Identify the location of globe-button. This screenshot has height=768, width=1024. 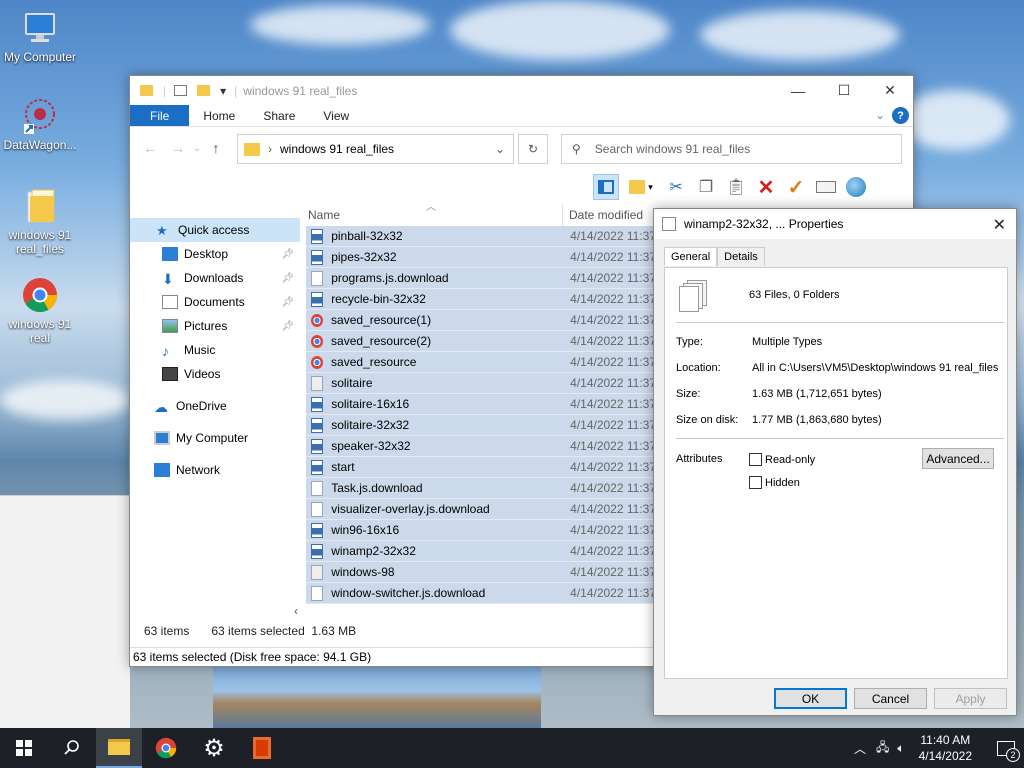
(856, 187).